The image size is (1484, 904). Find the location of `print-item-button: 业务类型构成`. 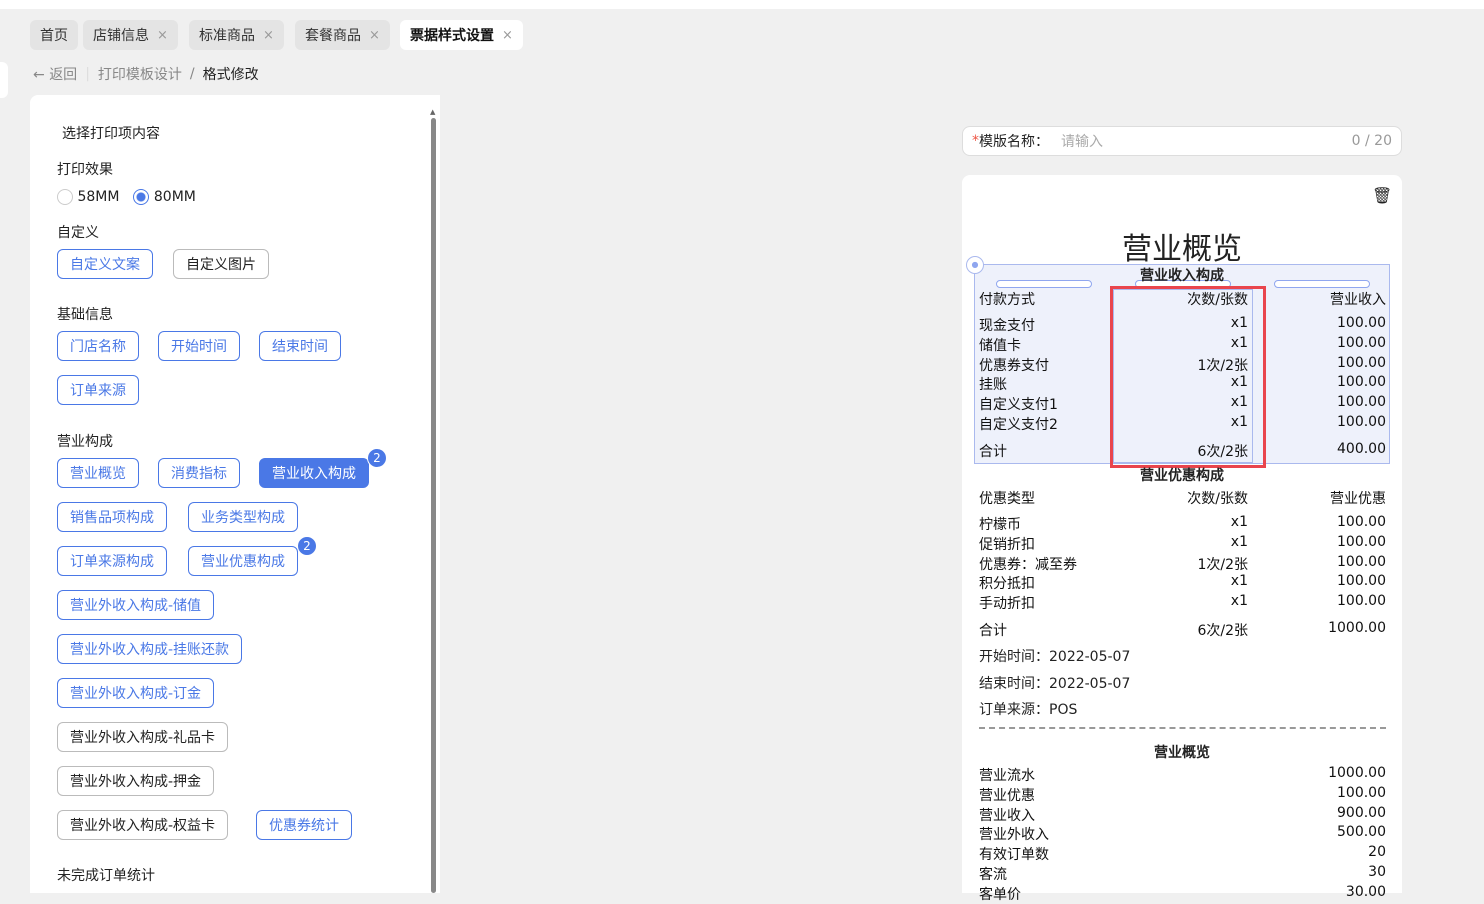

print-item-button: 业务类型构成 is located at coordinates (243, 517).